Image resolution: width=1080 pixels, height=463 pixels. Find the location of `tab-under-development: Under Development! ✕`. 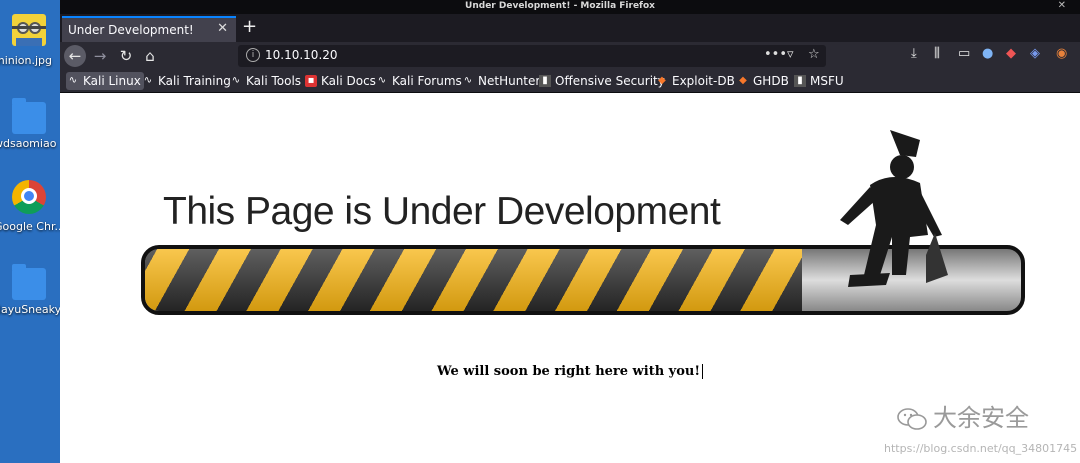

tab-under-development: Under Development! ✕ is located at coordinates (149, 29).